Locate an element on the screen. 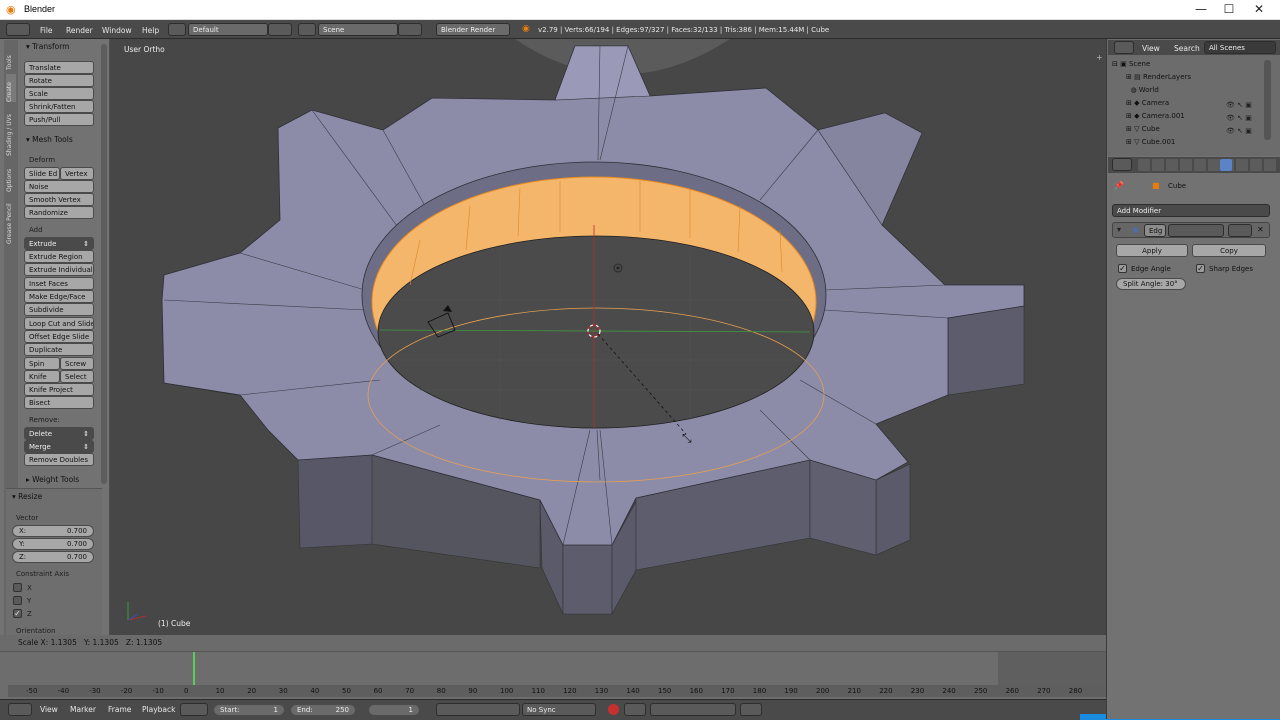 The width and height of the screenshot is (1280, 720). start-frame-field: Start: 1 is located at coordinates (249, 710).